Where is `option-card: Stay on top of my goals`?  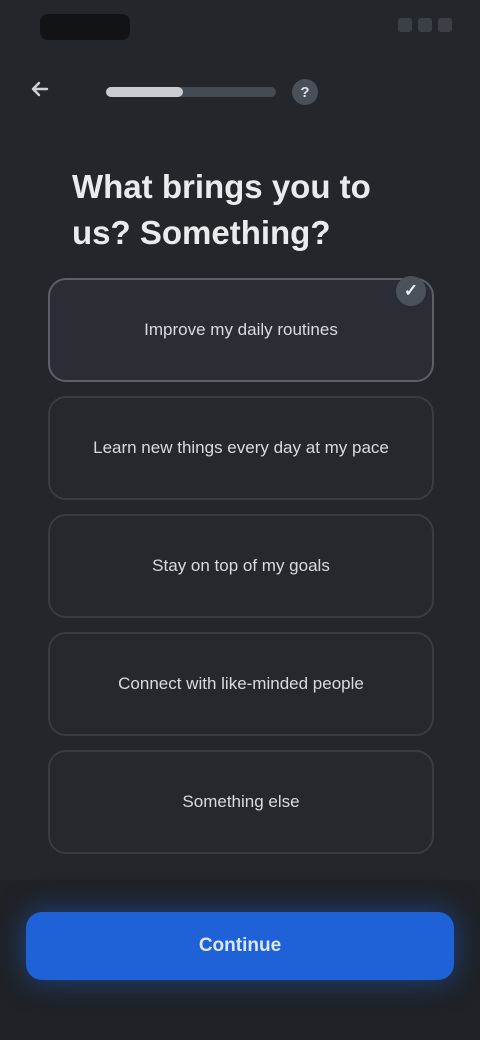 option-card: Stay on top of my goals is located at coordinates (241, 566).